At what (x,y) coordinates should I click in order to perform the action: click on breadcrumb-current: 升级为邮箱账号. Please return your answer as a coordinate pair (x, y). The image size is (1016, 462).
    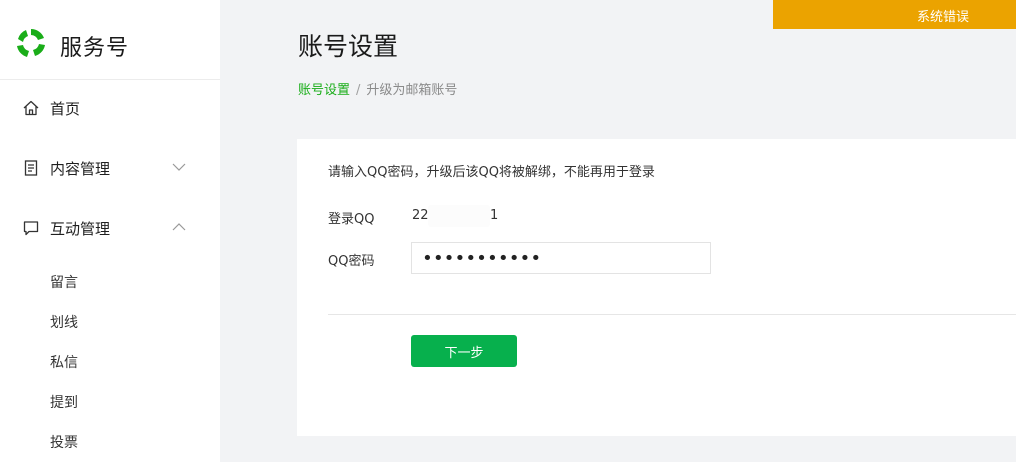
    Looking at the image, I should click on (412, 90).